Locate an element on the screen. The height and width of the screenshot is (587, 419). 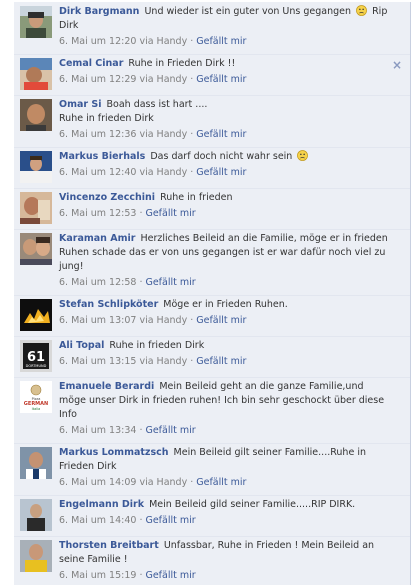
comment-meta: 6. Mai um 12:29 via Handy · Gefällt mir is located at coordinates (225, 80).